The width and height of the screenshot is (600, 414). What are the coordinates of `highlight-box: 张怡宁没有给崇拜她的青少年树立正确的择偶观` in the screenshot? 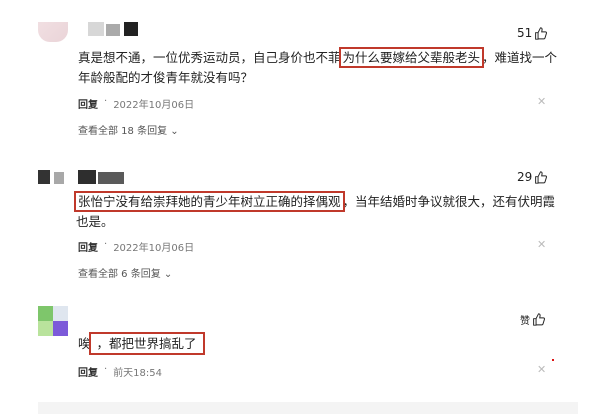 It's located at (209, 201).